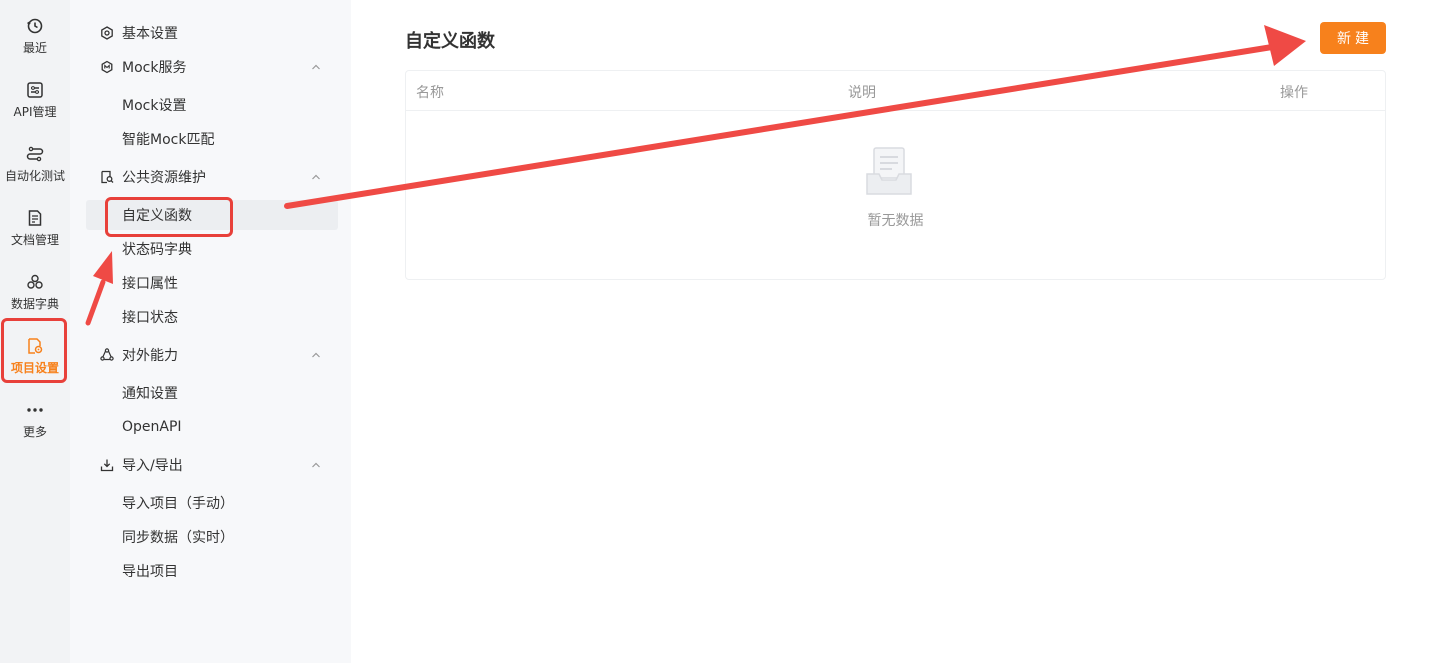  Describe the element at coordinates (35, 292) in the screenshot. I see `rail-item-data-dictionary: 数据字典` at that location.